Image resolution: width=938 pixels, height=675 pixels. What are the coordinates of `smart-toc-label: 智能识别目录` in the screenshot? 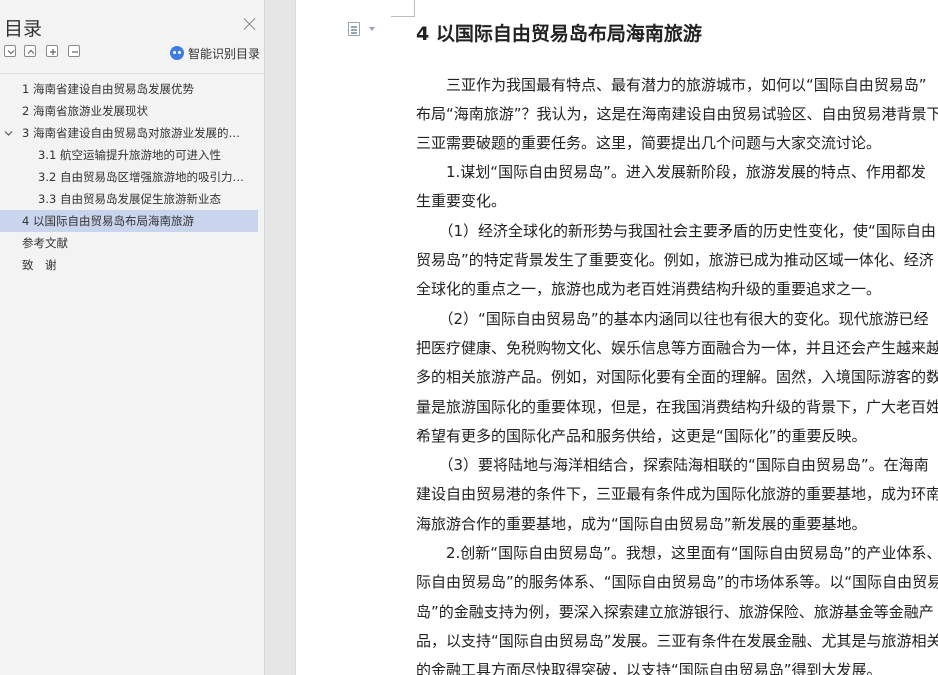 It's located at (224, 53).